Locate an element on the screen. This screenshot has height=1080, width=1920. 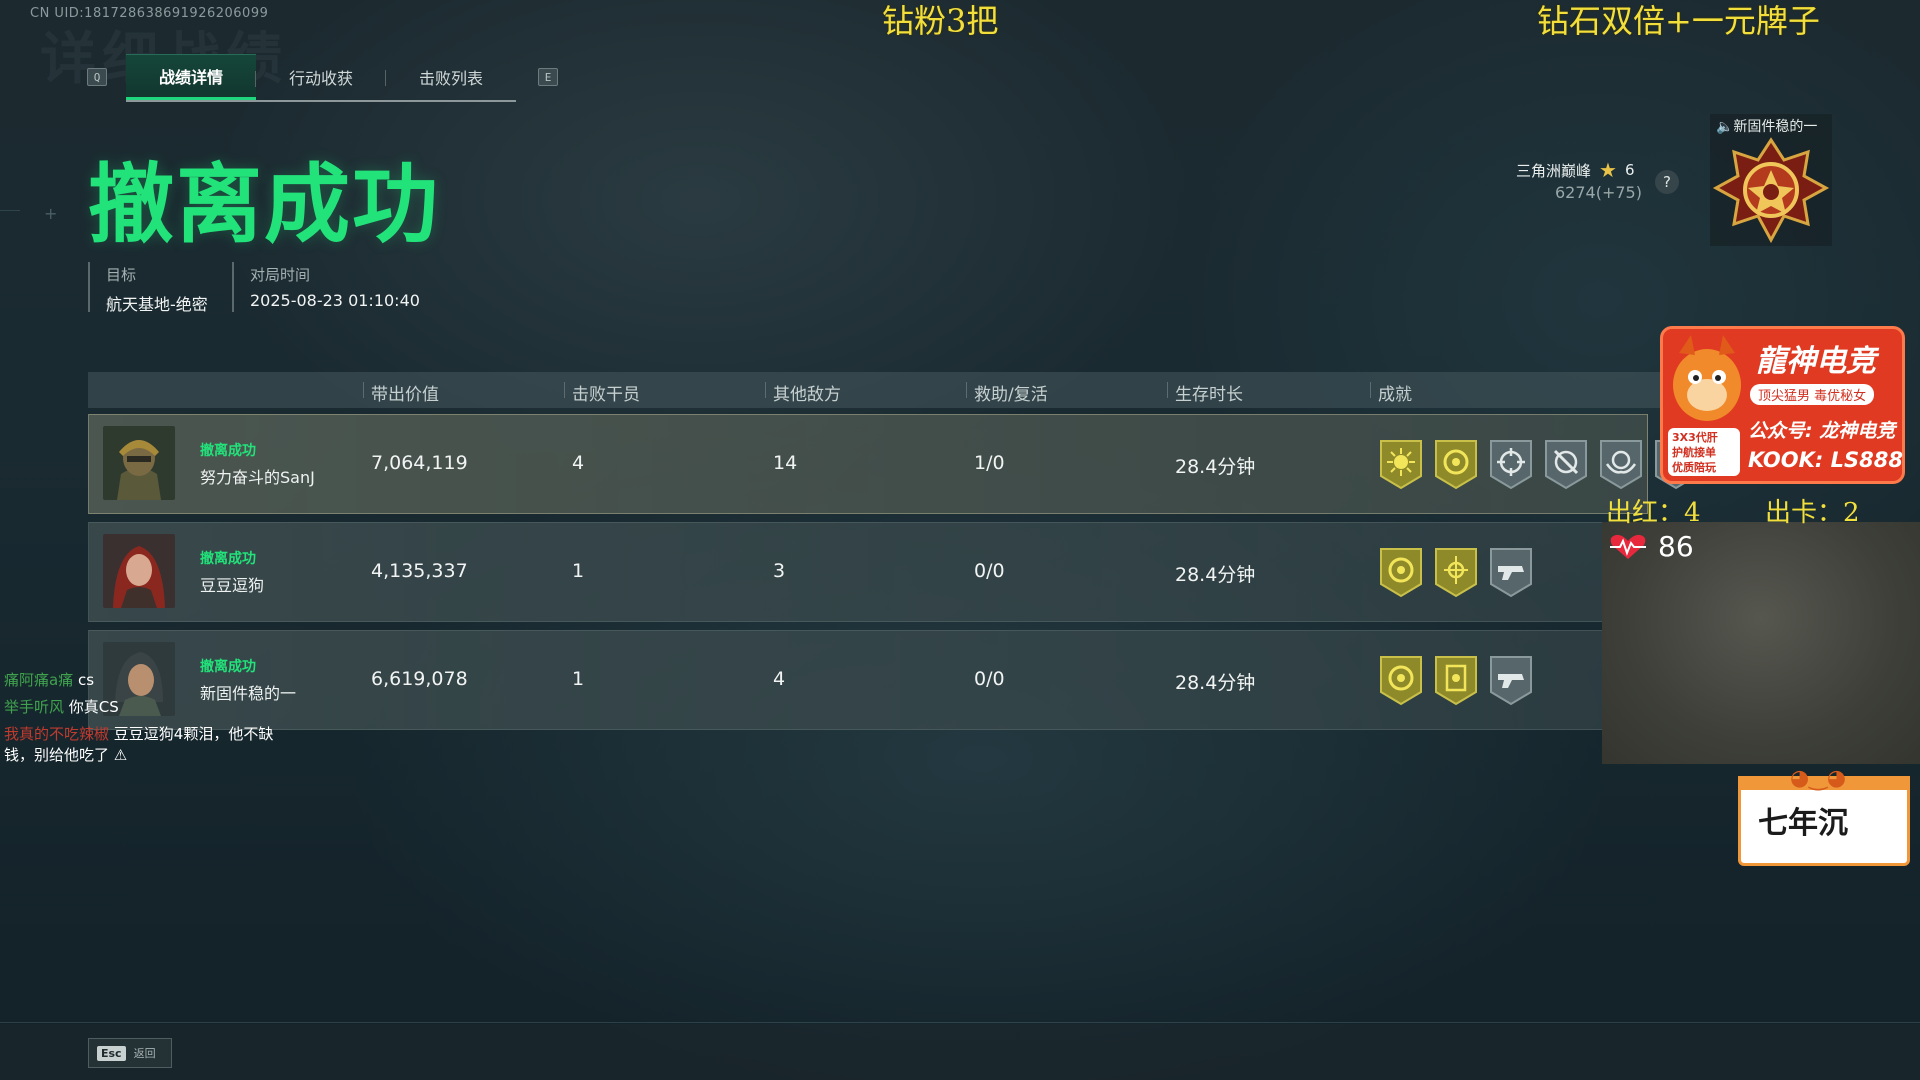
tab-prev-key: Q is located at coordinates (97, 77).